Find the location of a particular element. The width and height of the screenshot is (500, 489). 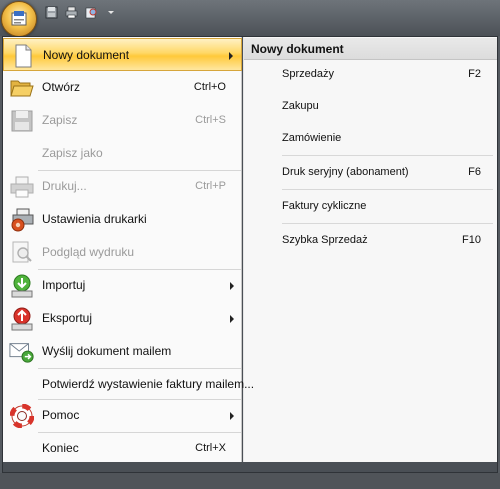

save-icon is located at coordinates (51, 12).